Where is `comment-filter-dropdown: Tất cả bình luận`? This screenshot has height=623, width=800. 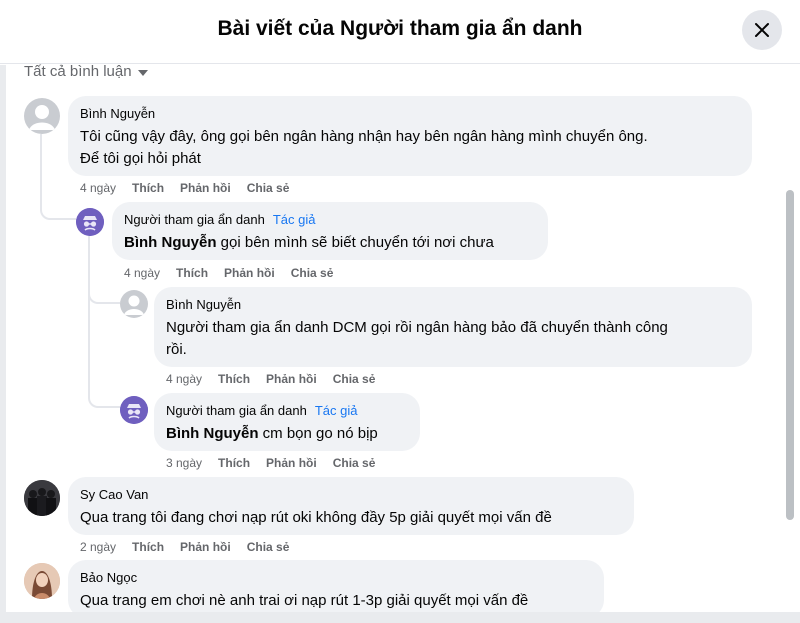 comment-filter-dropdown: Tất cả bình luận is located at coordinates (86, 71).